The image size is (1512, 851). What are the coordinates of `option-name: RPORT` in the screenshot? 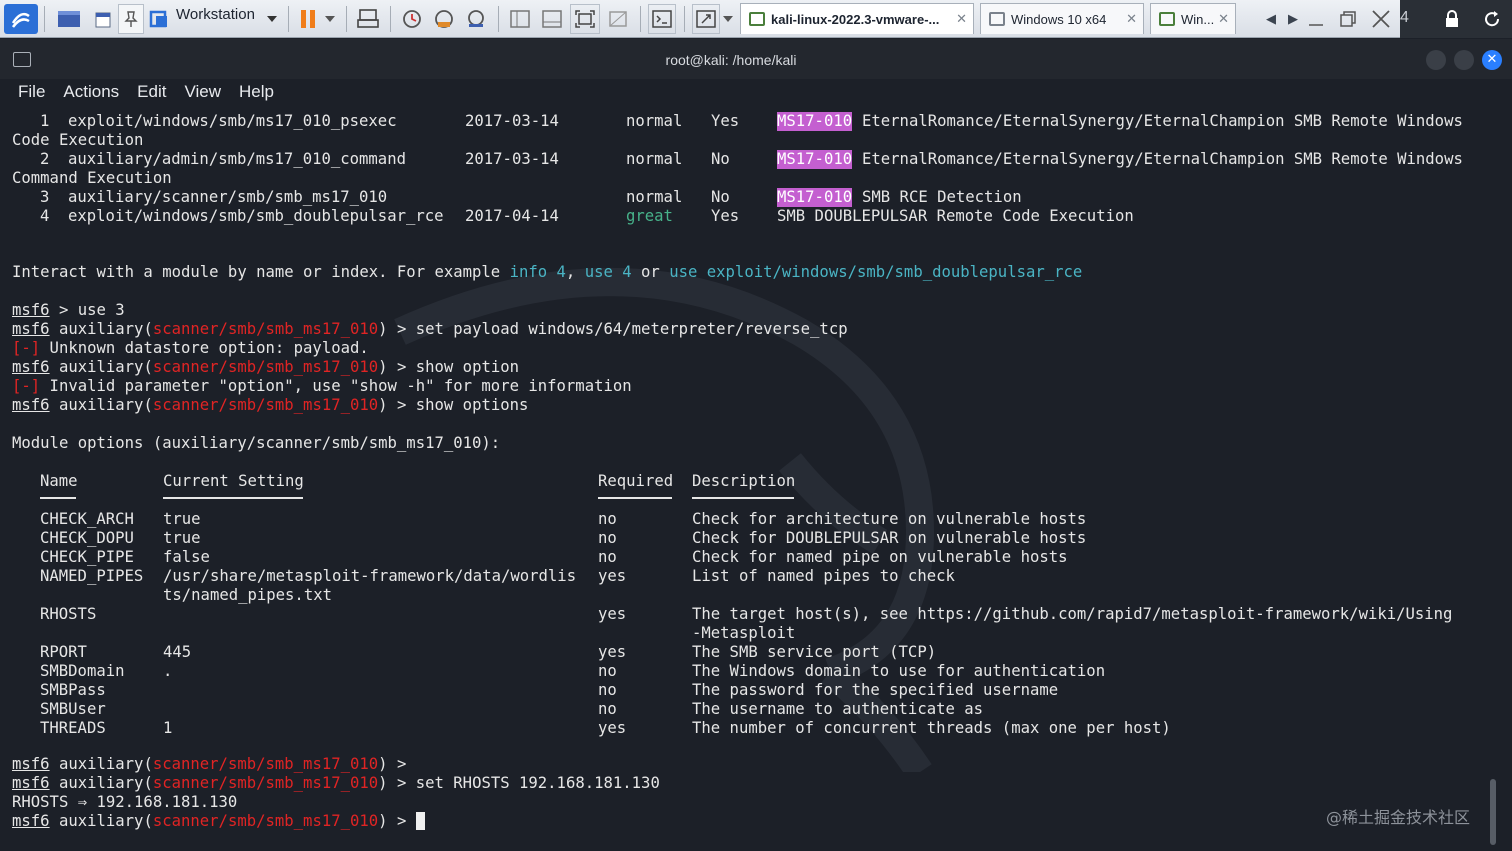 It's located at (63, 652).